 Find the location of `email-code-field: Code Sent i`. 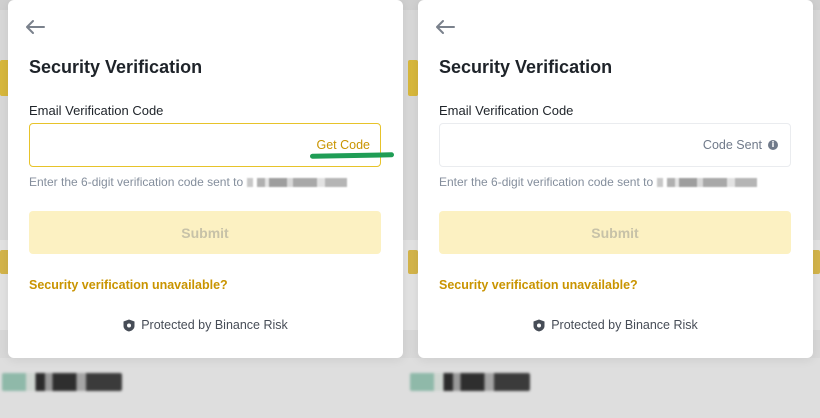

email-code-field: Code Sent i is located at coordinates (615, 145).